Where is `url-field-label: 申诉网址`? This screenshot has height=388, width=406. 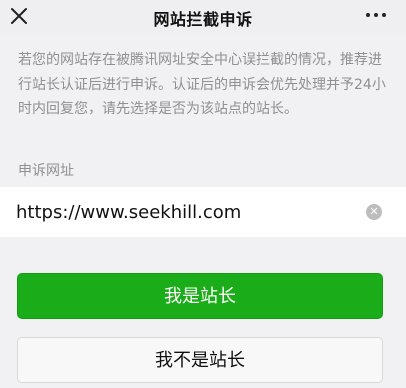 url-field-label: 申诉网址 is located at coordinates (46, 171).